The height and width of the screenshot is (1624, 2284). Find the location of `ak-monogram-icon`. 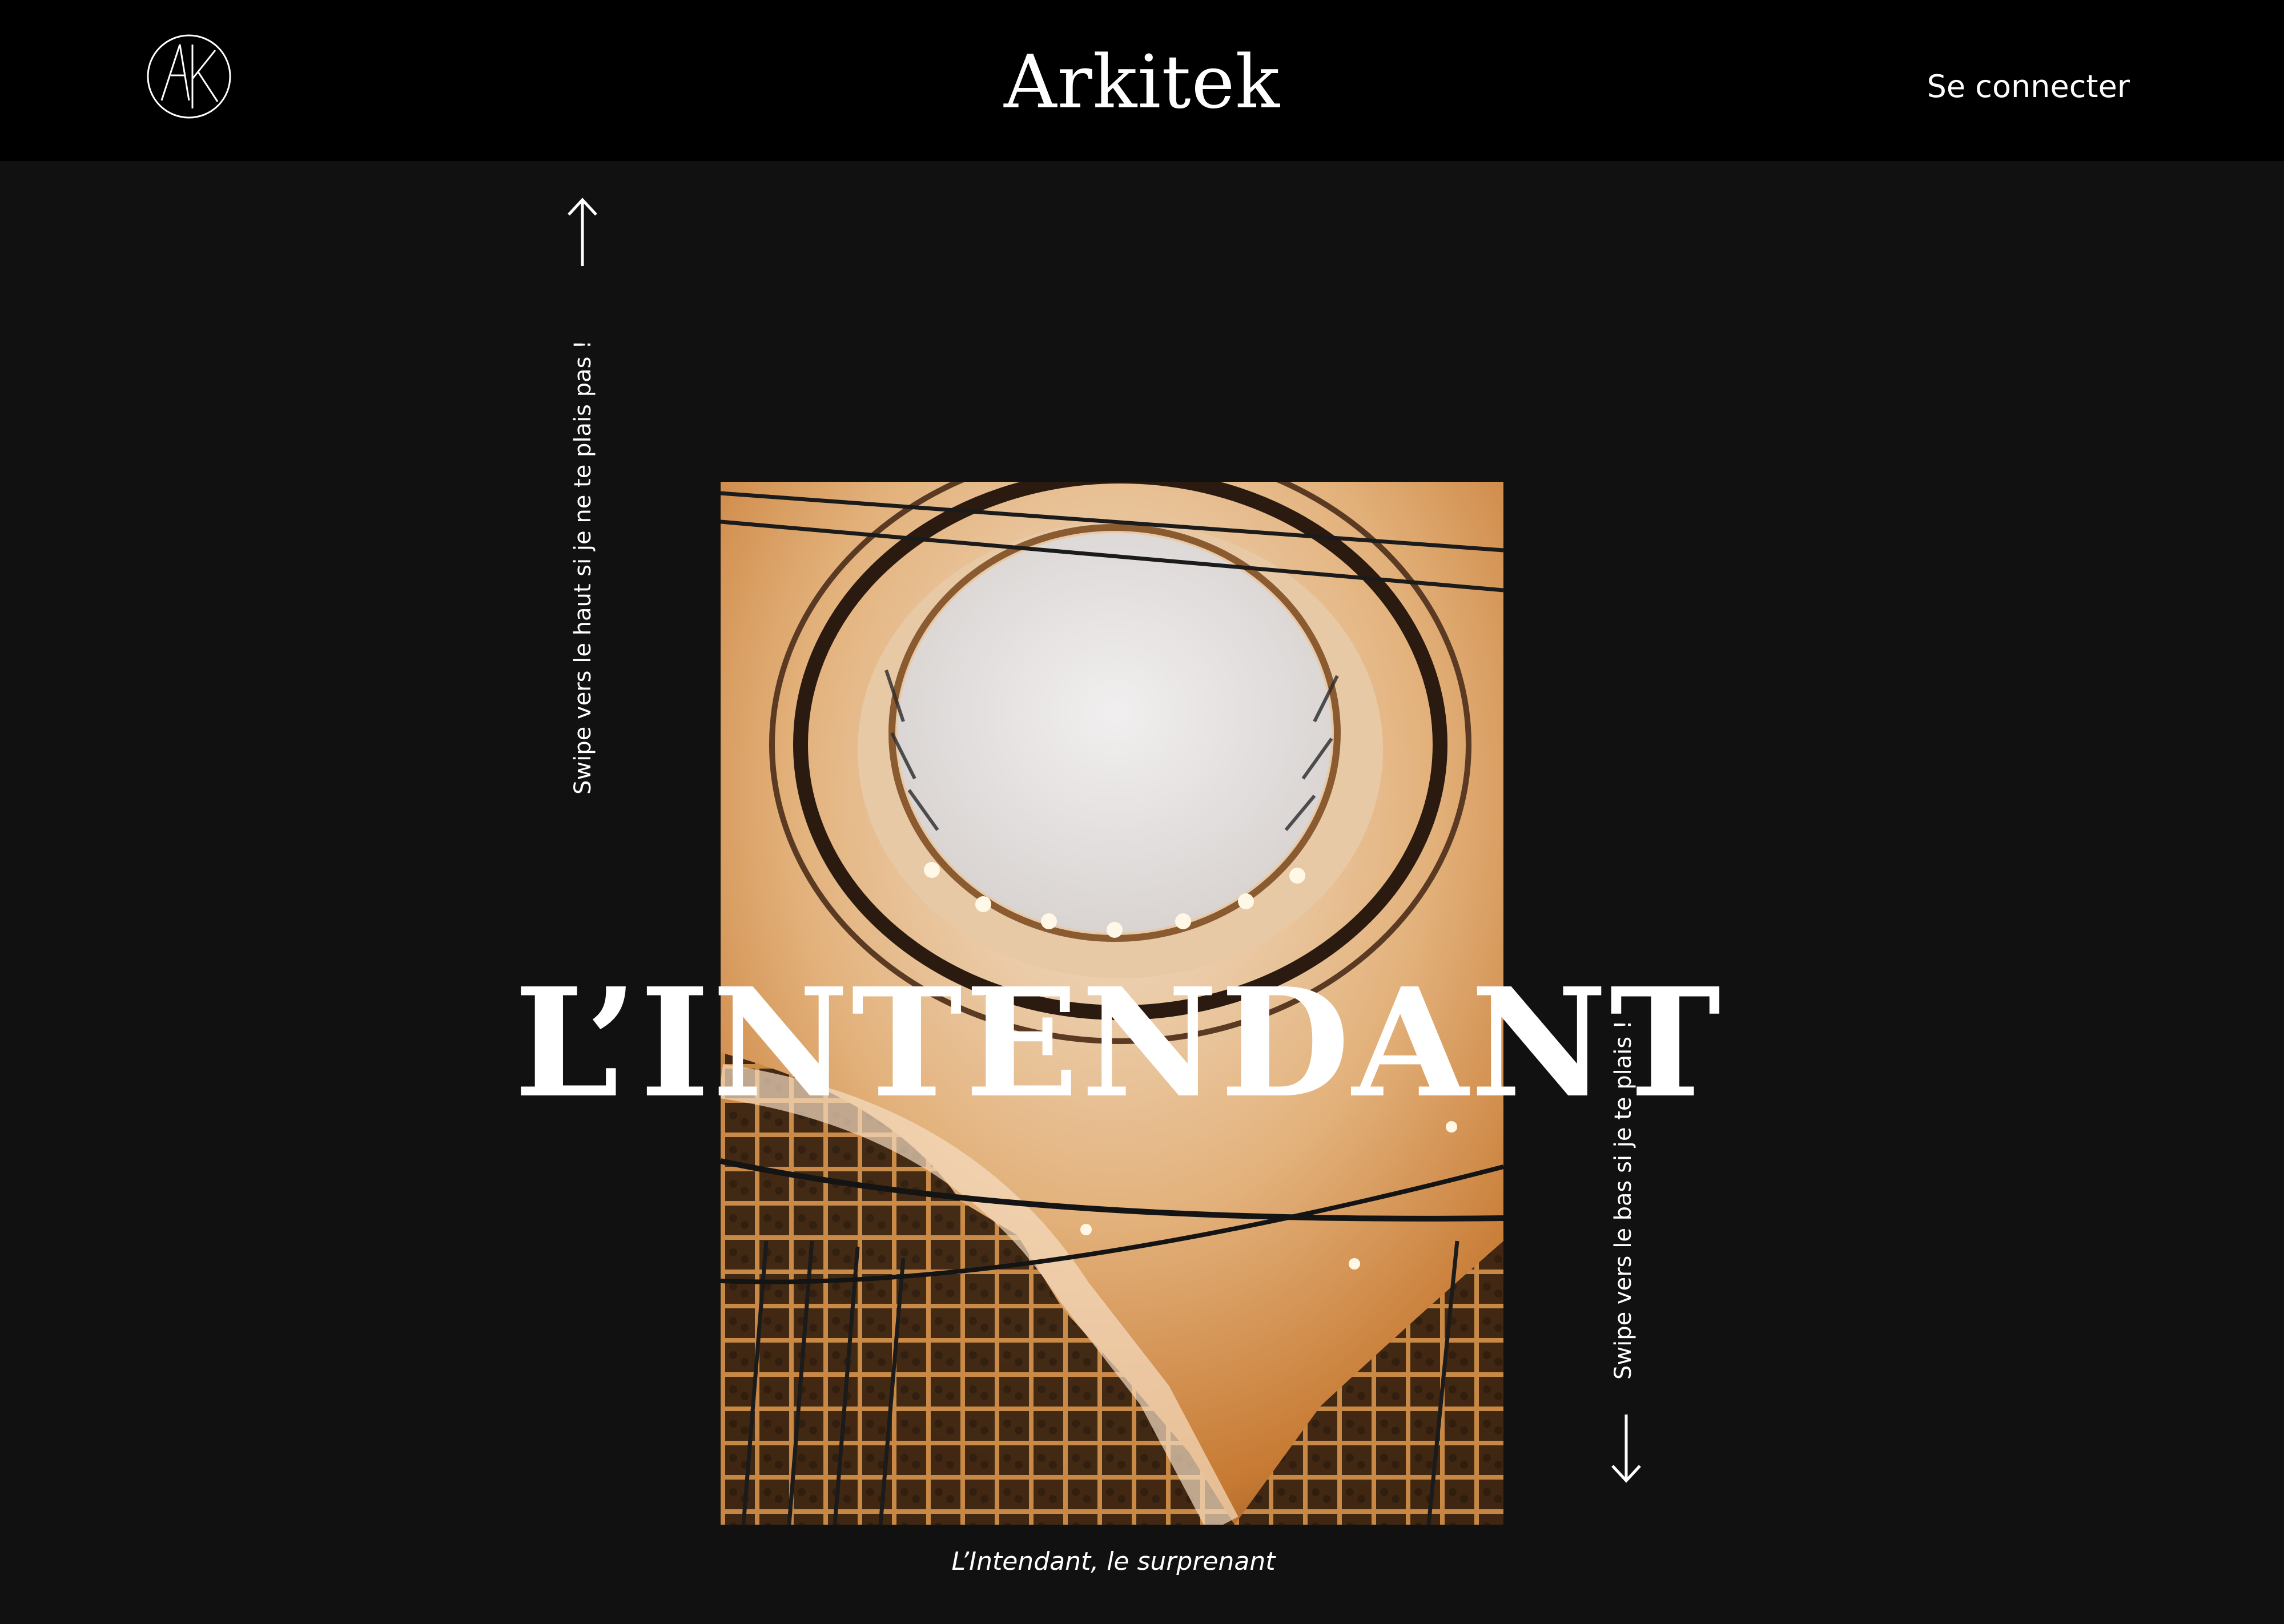

ak-monogram-icon is located at coordinates (189, 77).